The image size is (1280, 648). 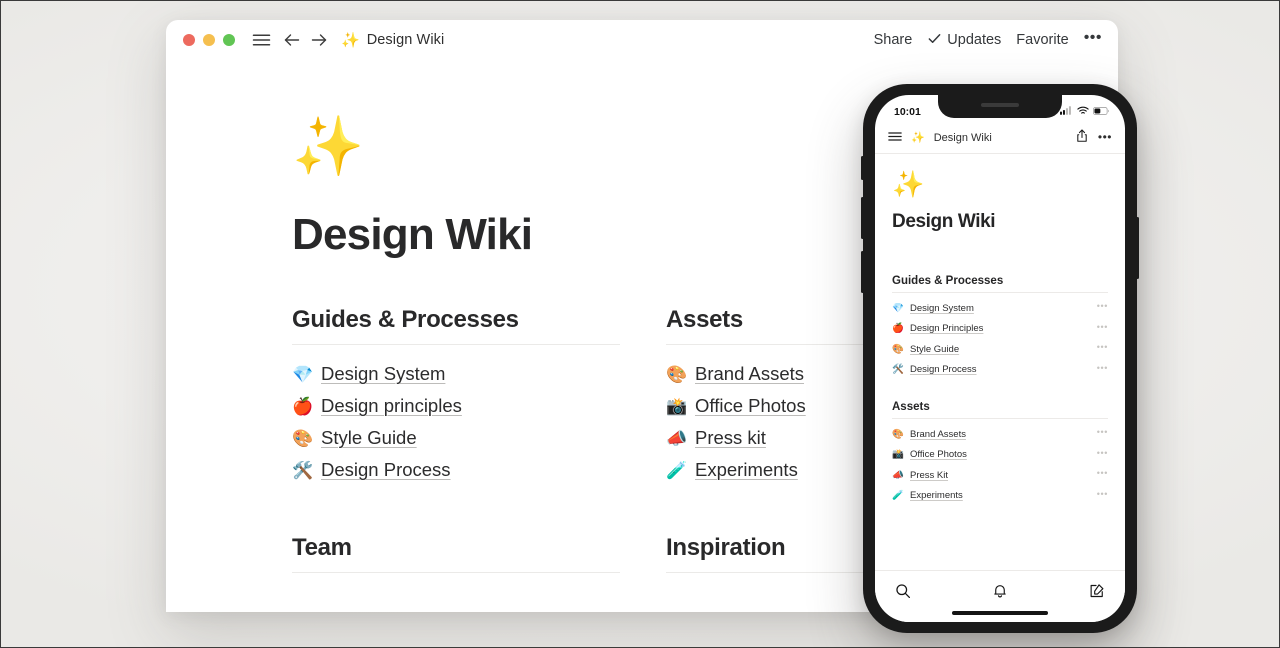 I want to click on list-item: 📣 Press Kit •••, so click(x=1000, y=475).